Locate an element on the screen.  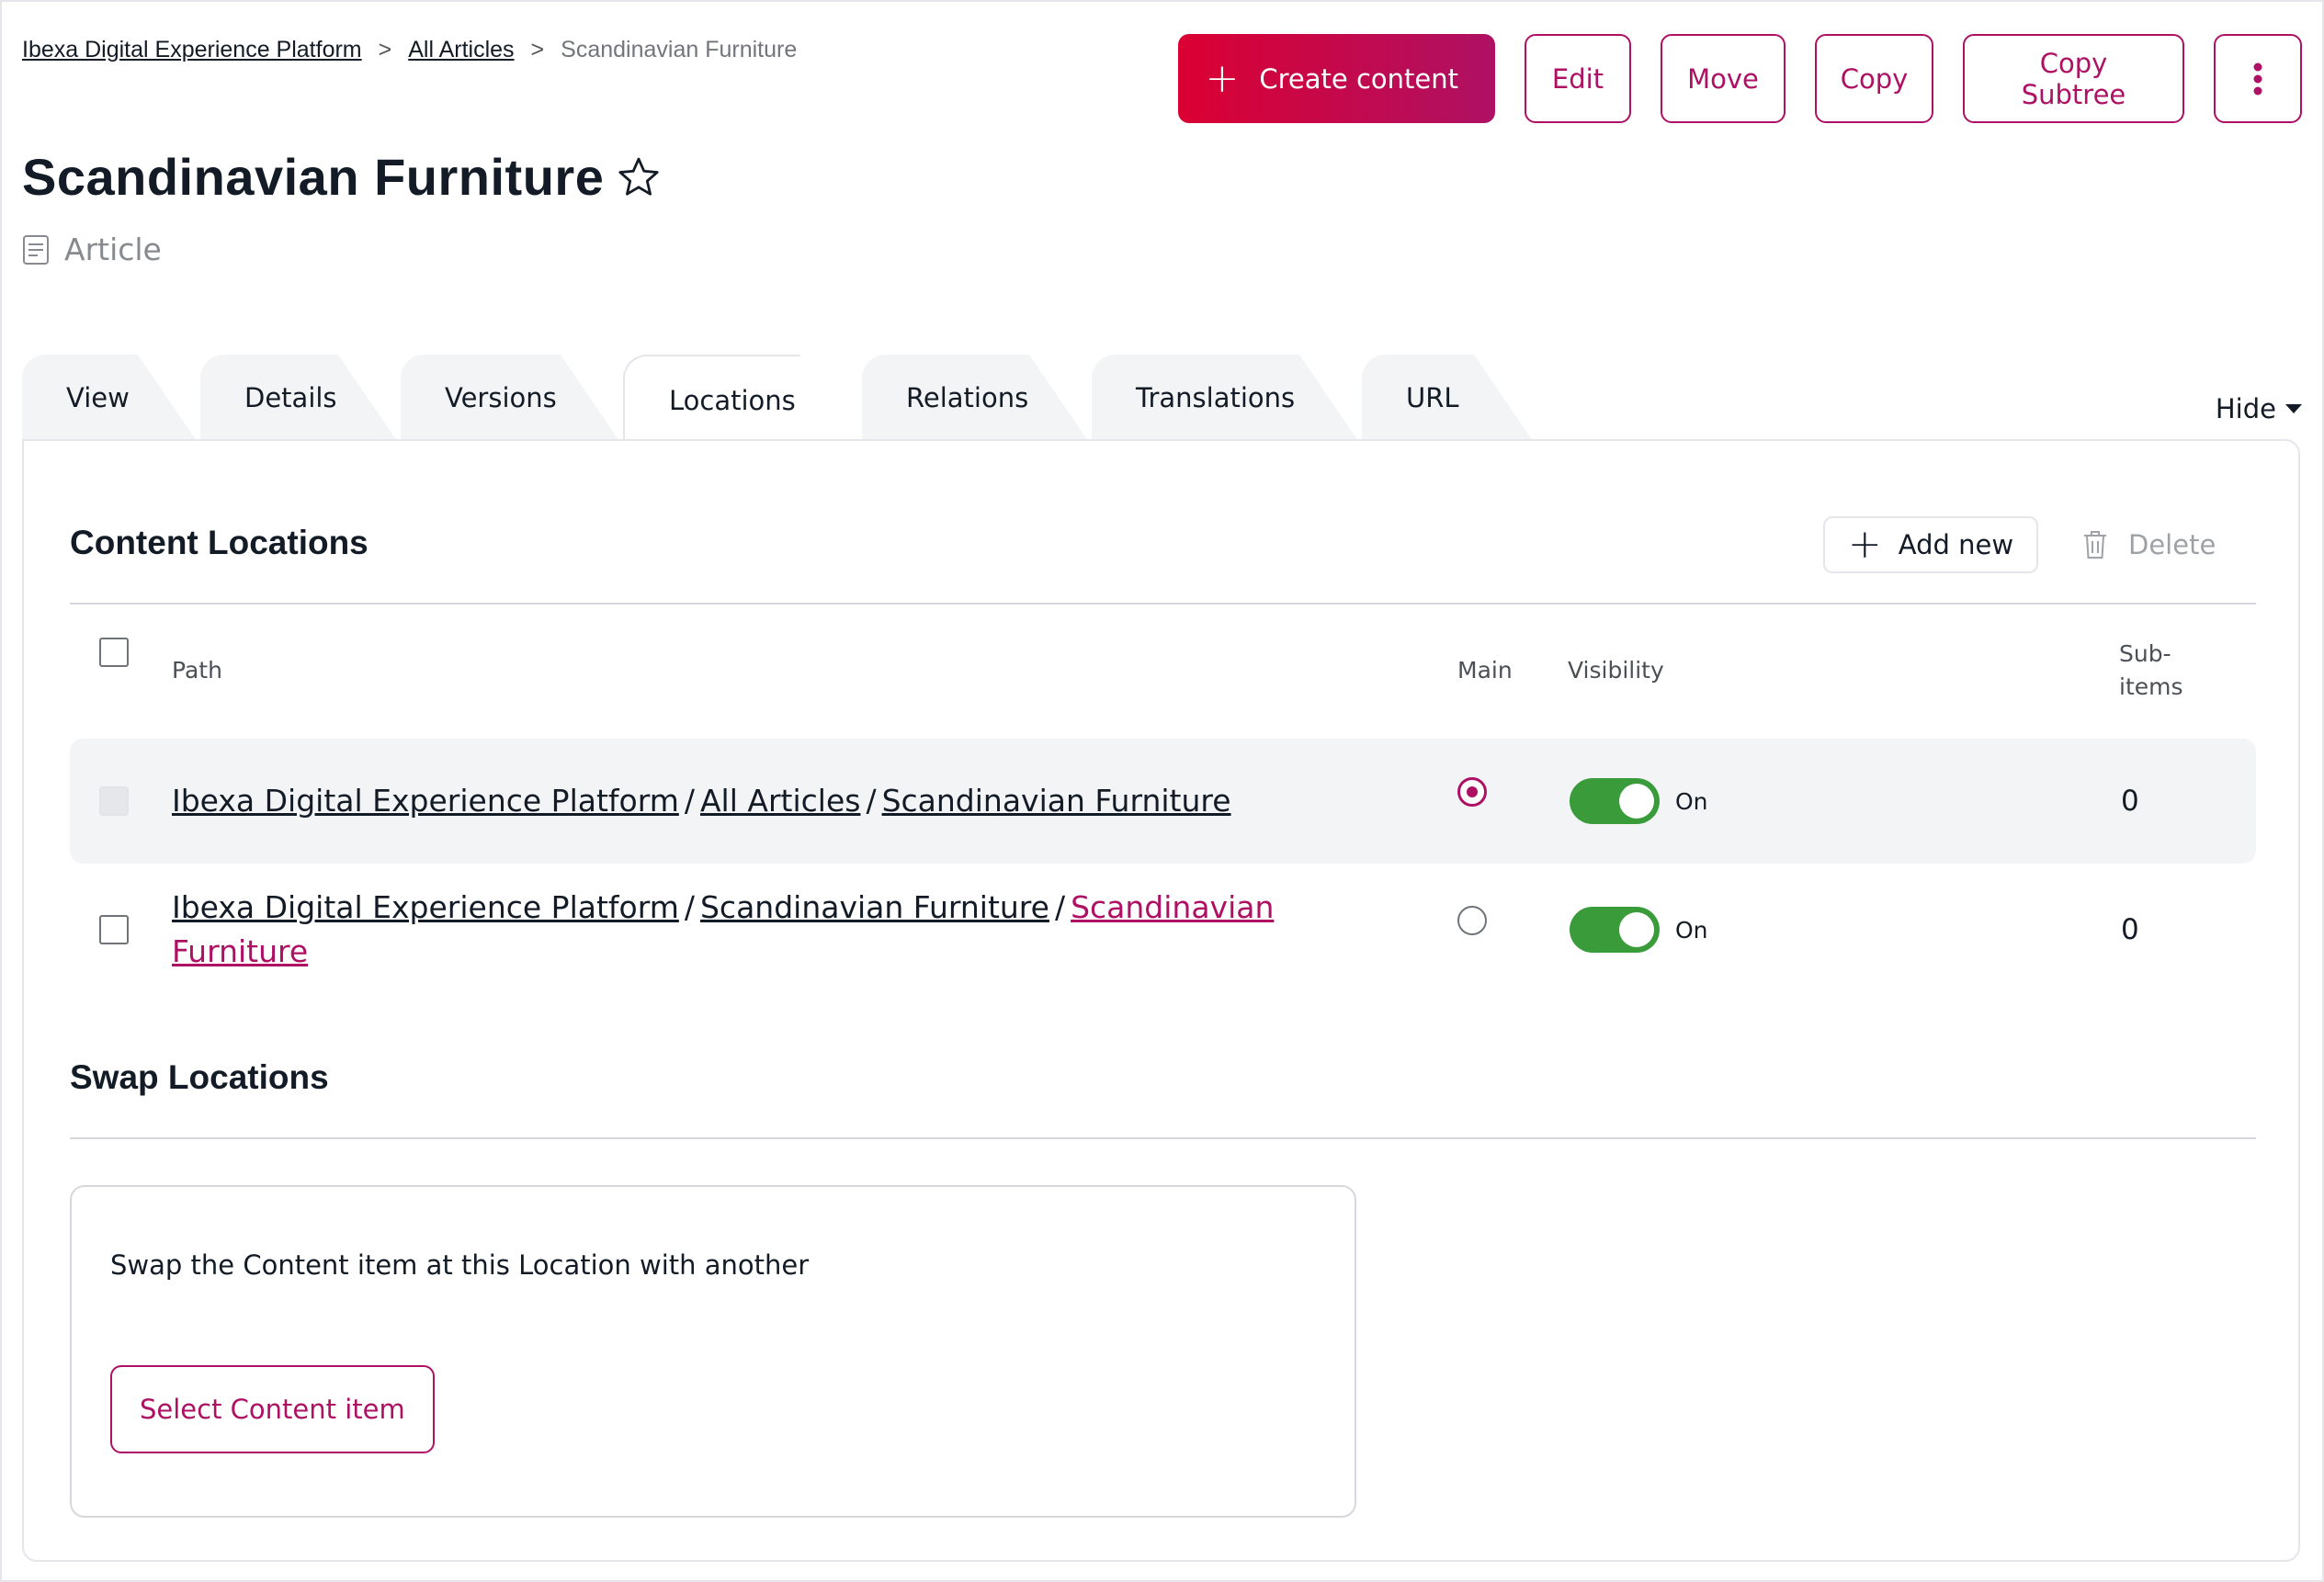
select-all-checkbox is located at coordinates (114, 652).